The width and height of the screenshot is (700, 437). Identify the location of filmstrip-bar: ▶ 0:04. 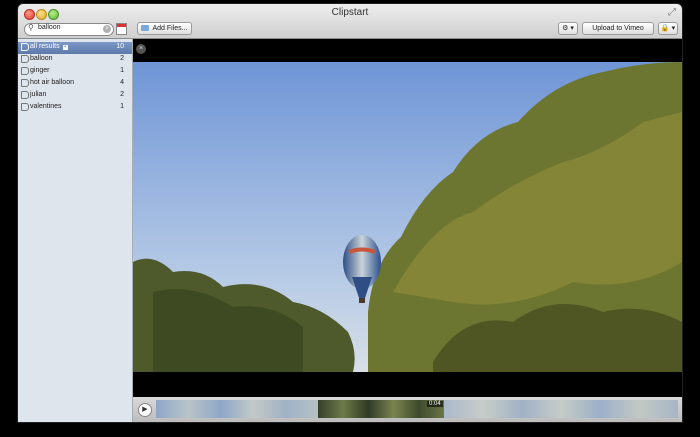
(407, 409).